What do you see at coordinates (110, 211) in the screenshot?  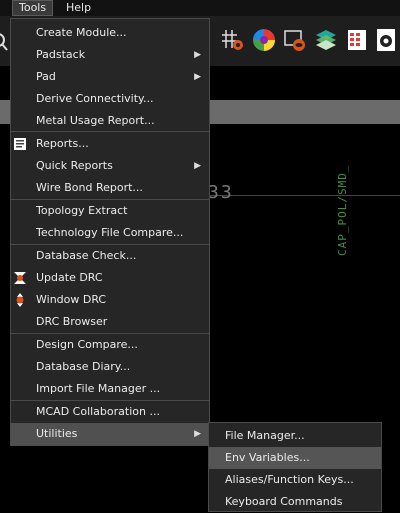 I see `menu-item-topology-extract: Topology Extract` at bounding box center [110, 211].